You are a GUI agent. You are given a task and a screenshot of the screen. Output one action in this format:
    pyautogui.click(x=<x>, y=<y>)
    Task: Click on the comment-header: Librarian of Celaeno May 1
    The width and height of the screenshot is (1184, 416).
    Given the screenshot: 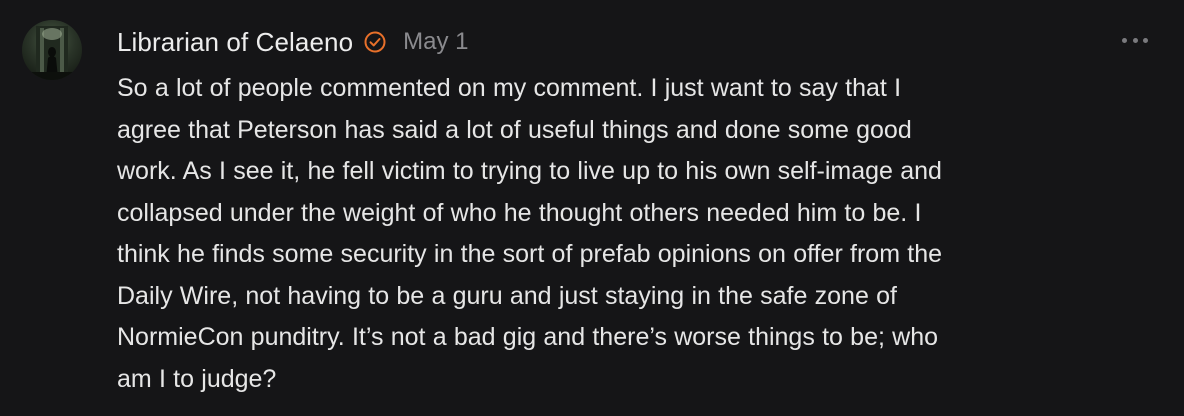 What is the action you would take?
    pyautogui.click(x=293, y=42)
    